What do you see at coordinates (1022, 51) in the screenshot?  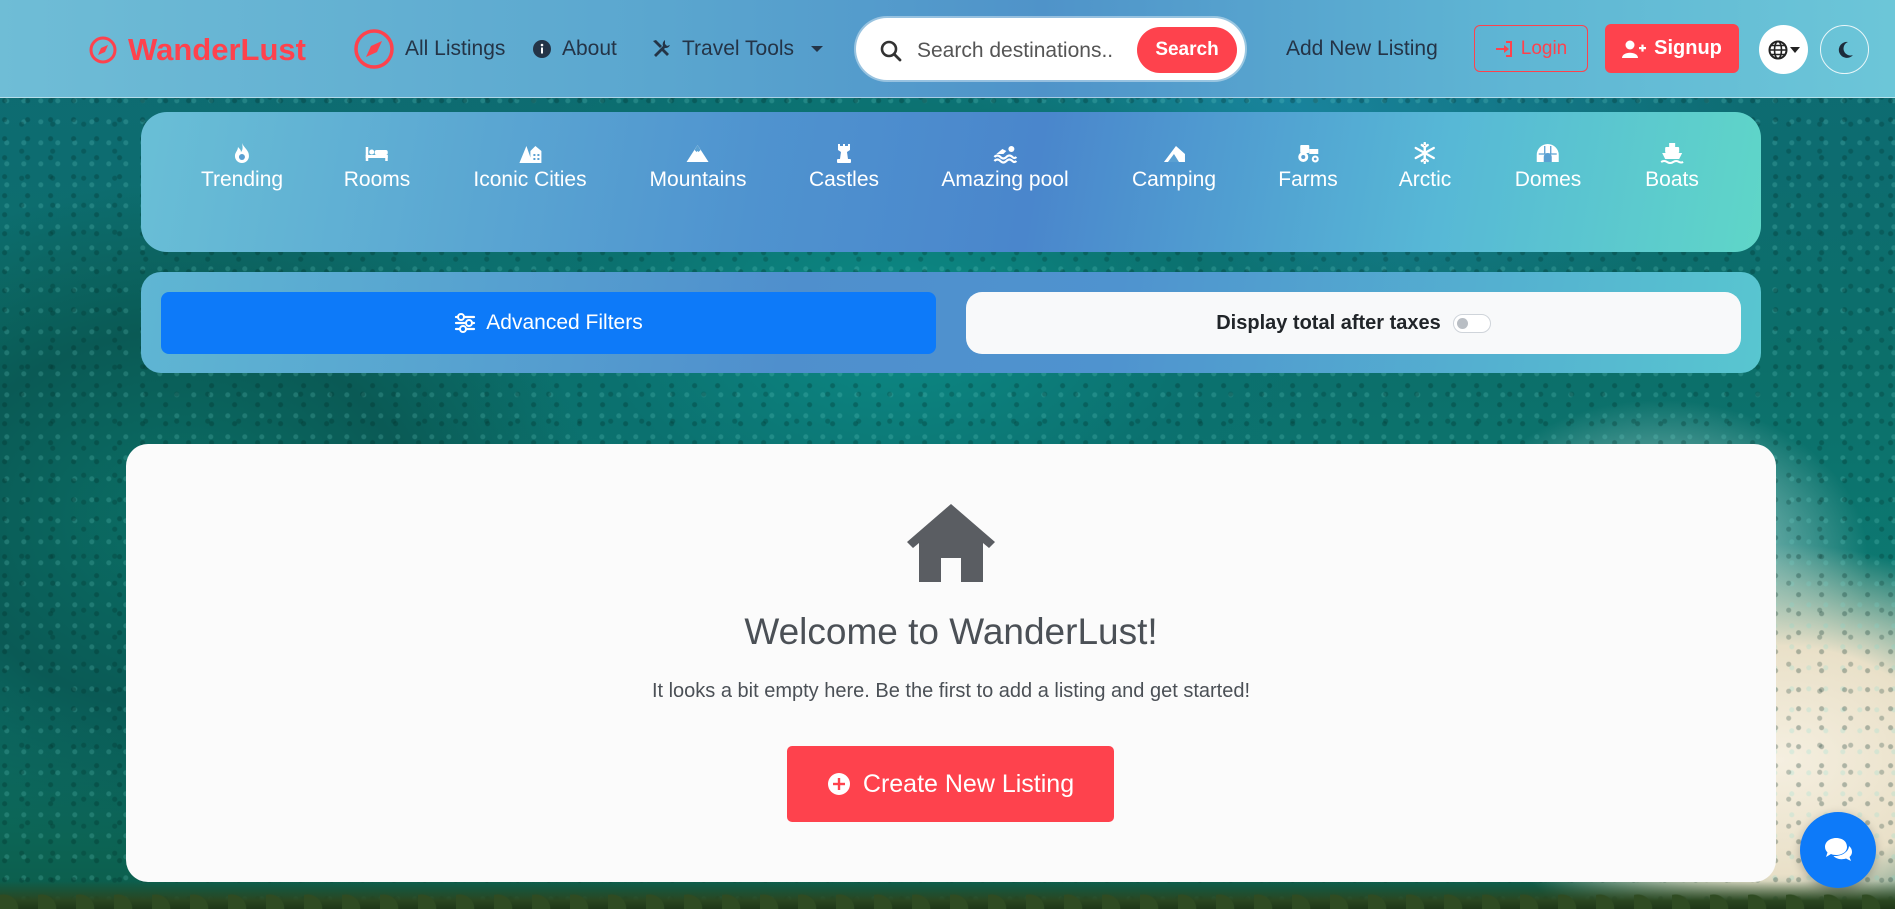 I see `search-input` at bounding box center [1022, 51].